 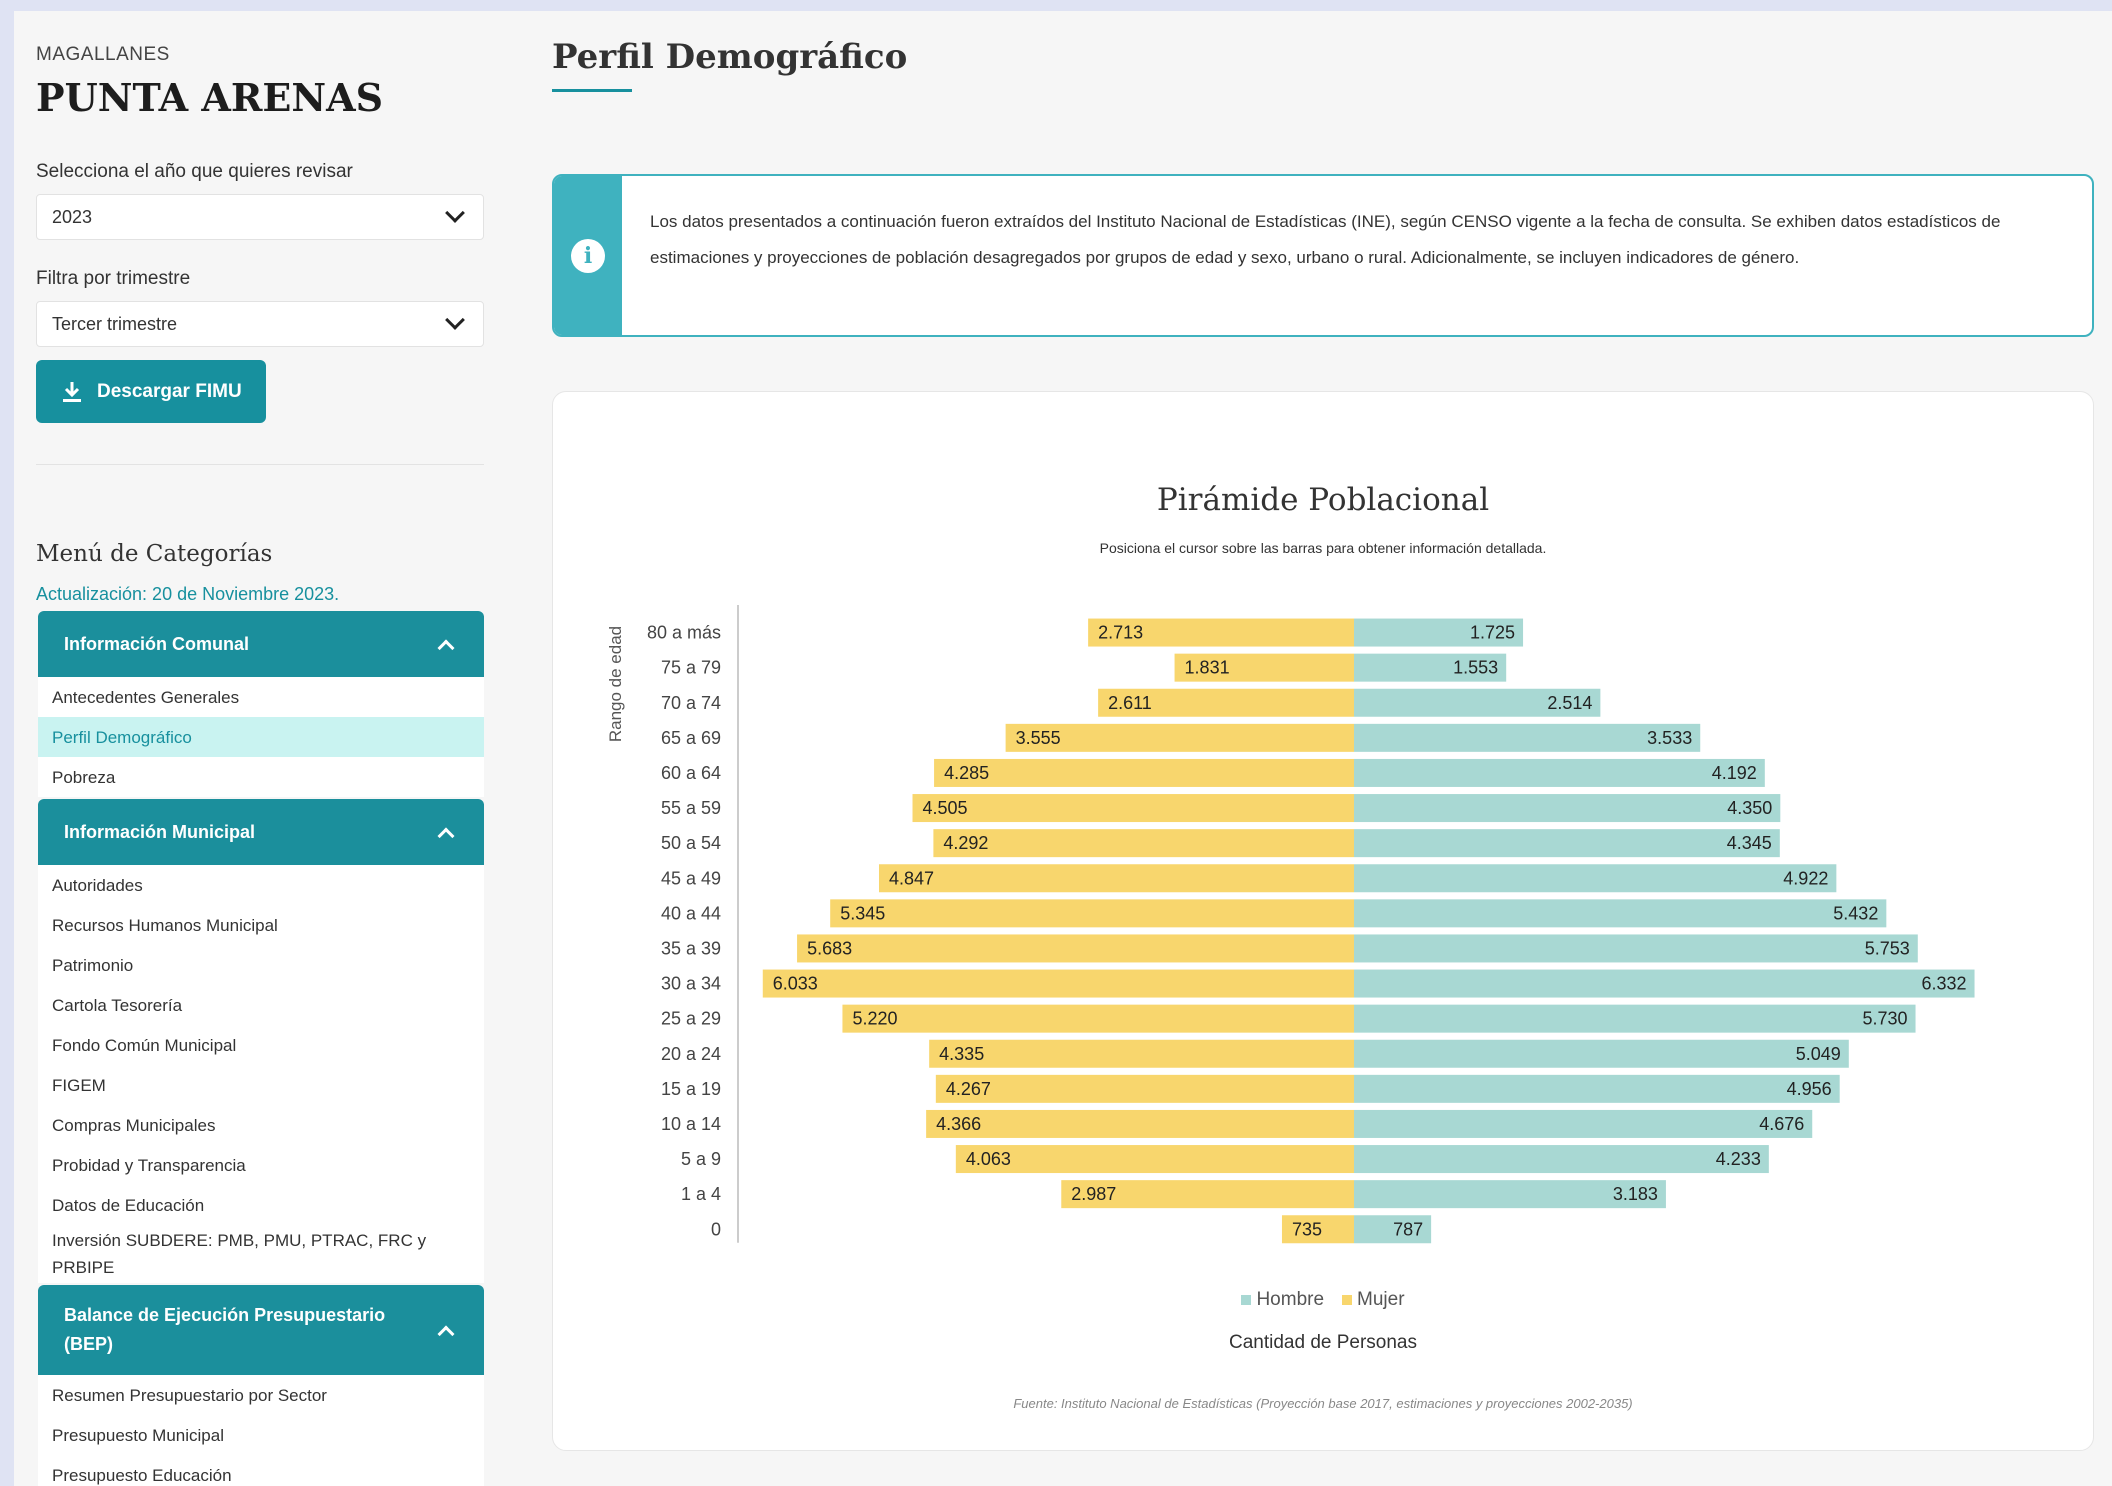 What do you see at coordinates (1307, 1229) in the screenshot?
I see `data-label-mujer: 735` at bounding box center [1307, 1229].